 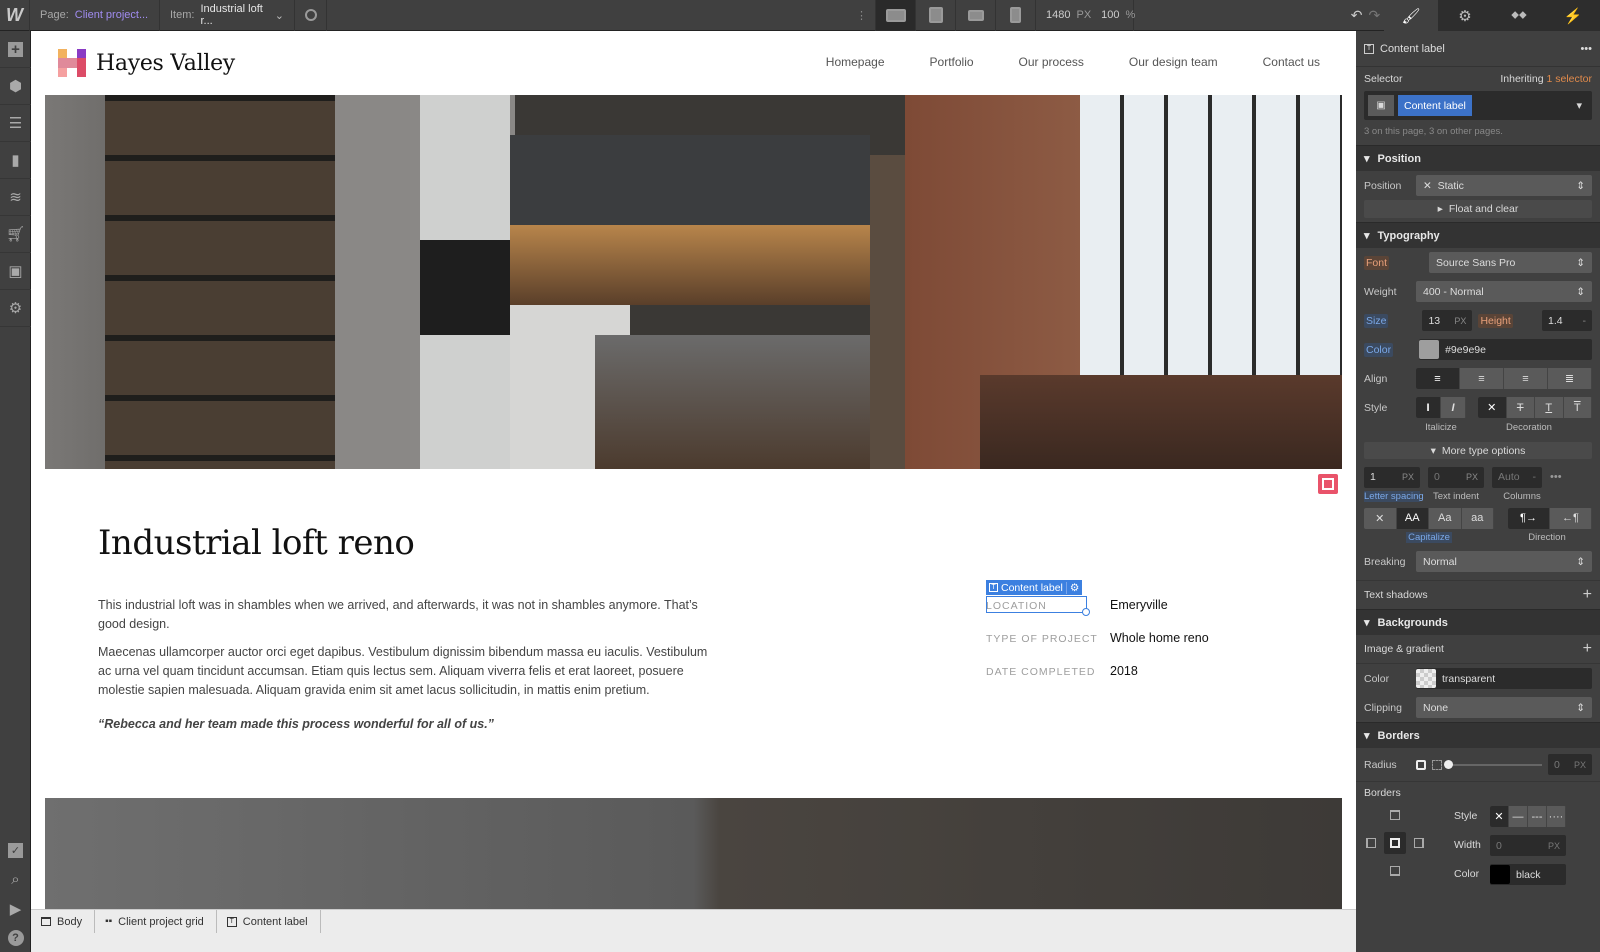 What do you see at coordinates (15, 879) in the screenshot?
I see `search-button: ⌕` at bounding box center [15, 879].